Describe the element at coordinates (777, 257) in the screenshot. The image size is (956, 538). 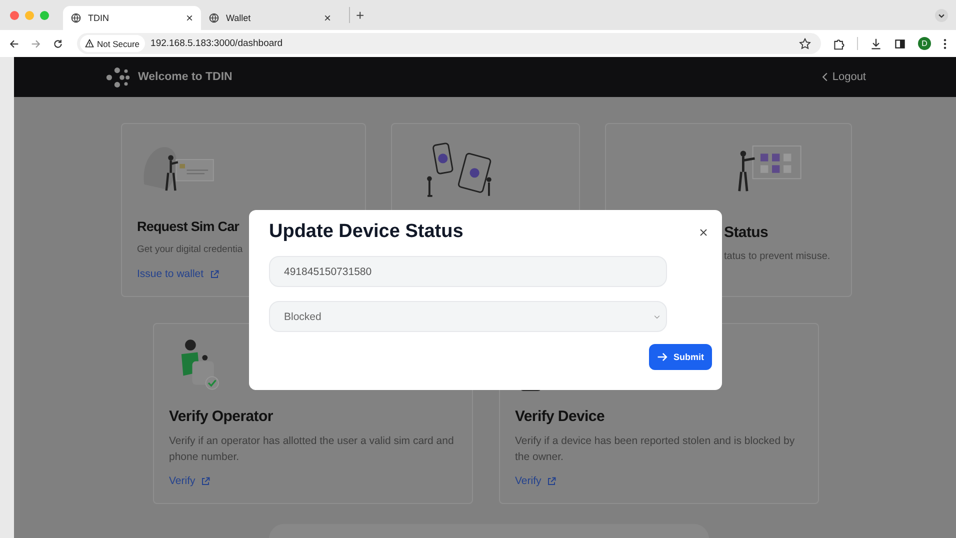
I see `card-description: tatus to prevent misuse.` at that location.